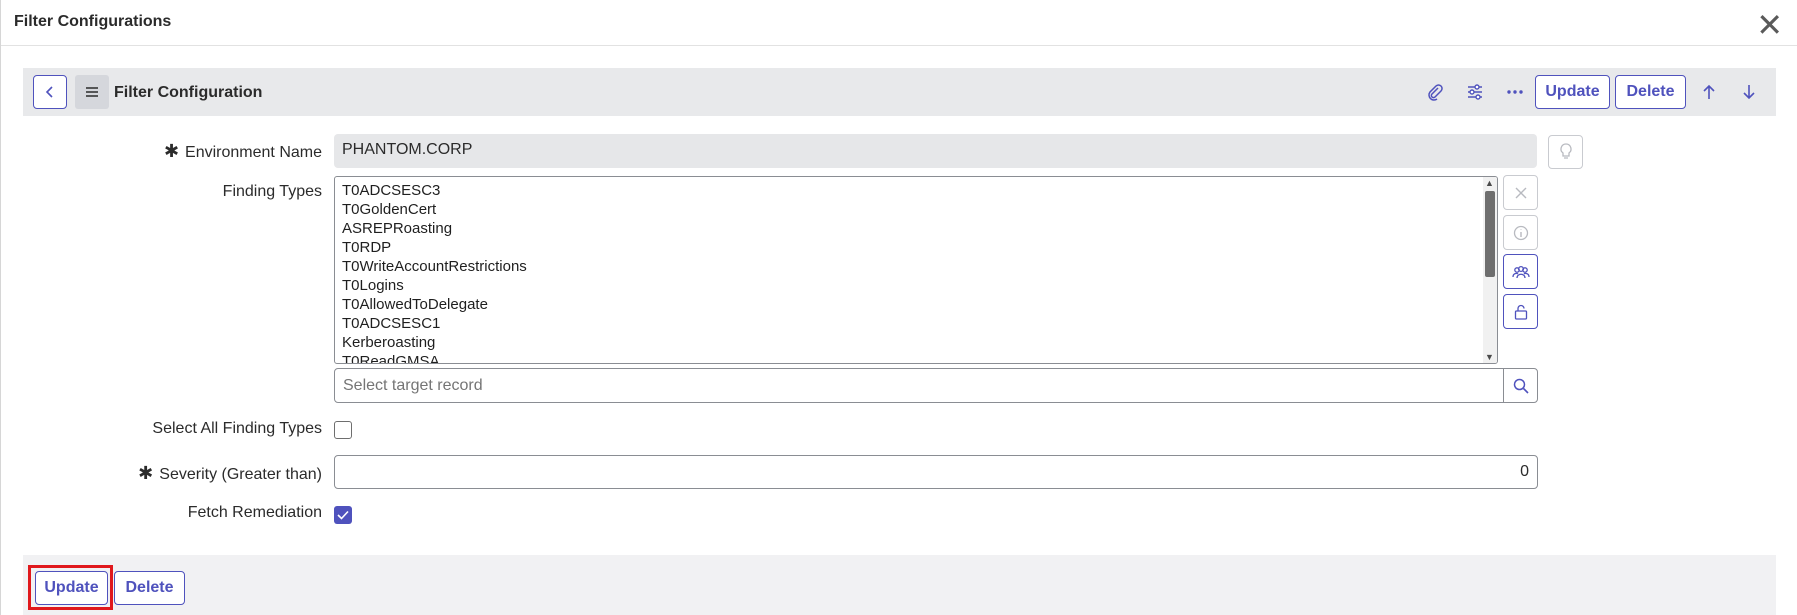 The height and width of the screenshot is (615, 1797). Describe the element at coordinates (343, 430) in the screenshot. I see `select-all-checkbox` at that location.